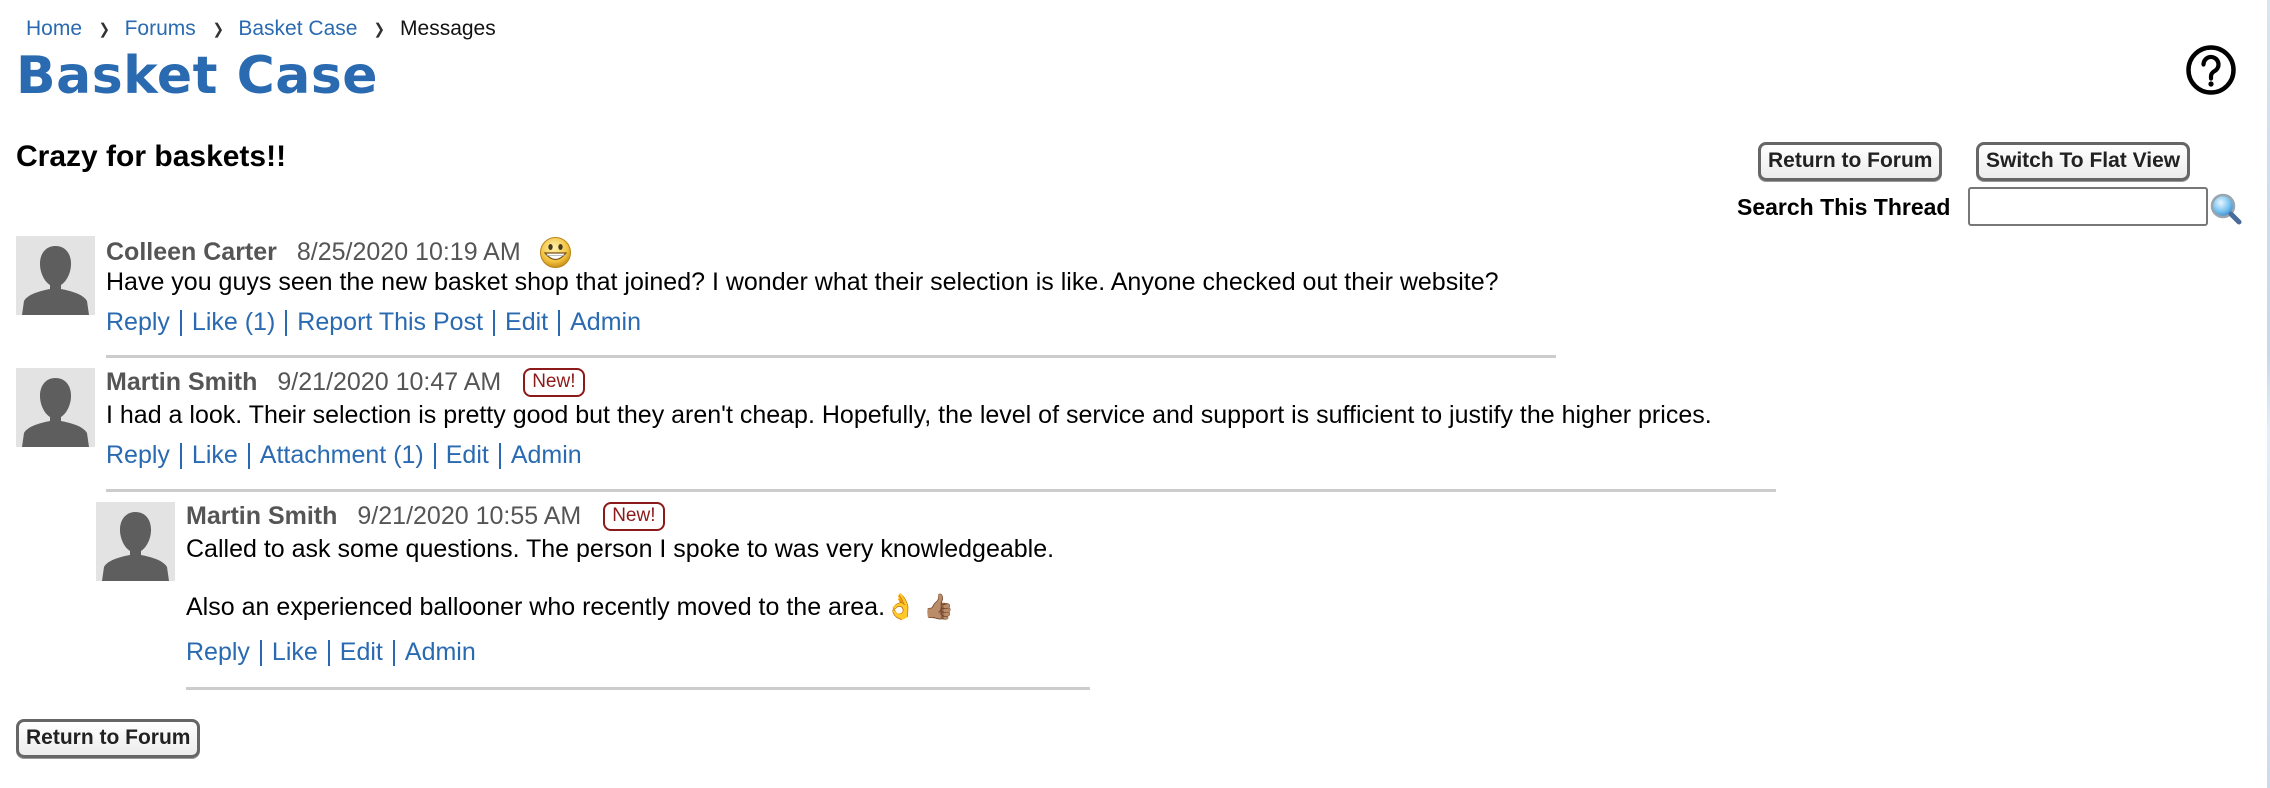 This screenshot has width=2270, height=788. What do you see at coordinates (2083, 161) in the screenshot?
I see `switch-to-flat-view-button: Switch To Flat View` at bounding box center [2083, 161].